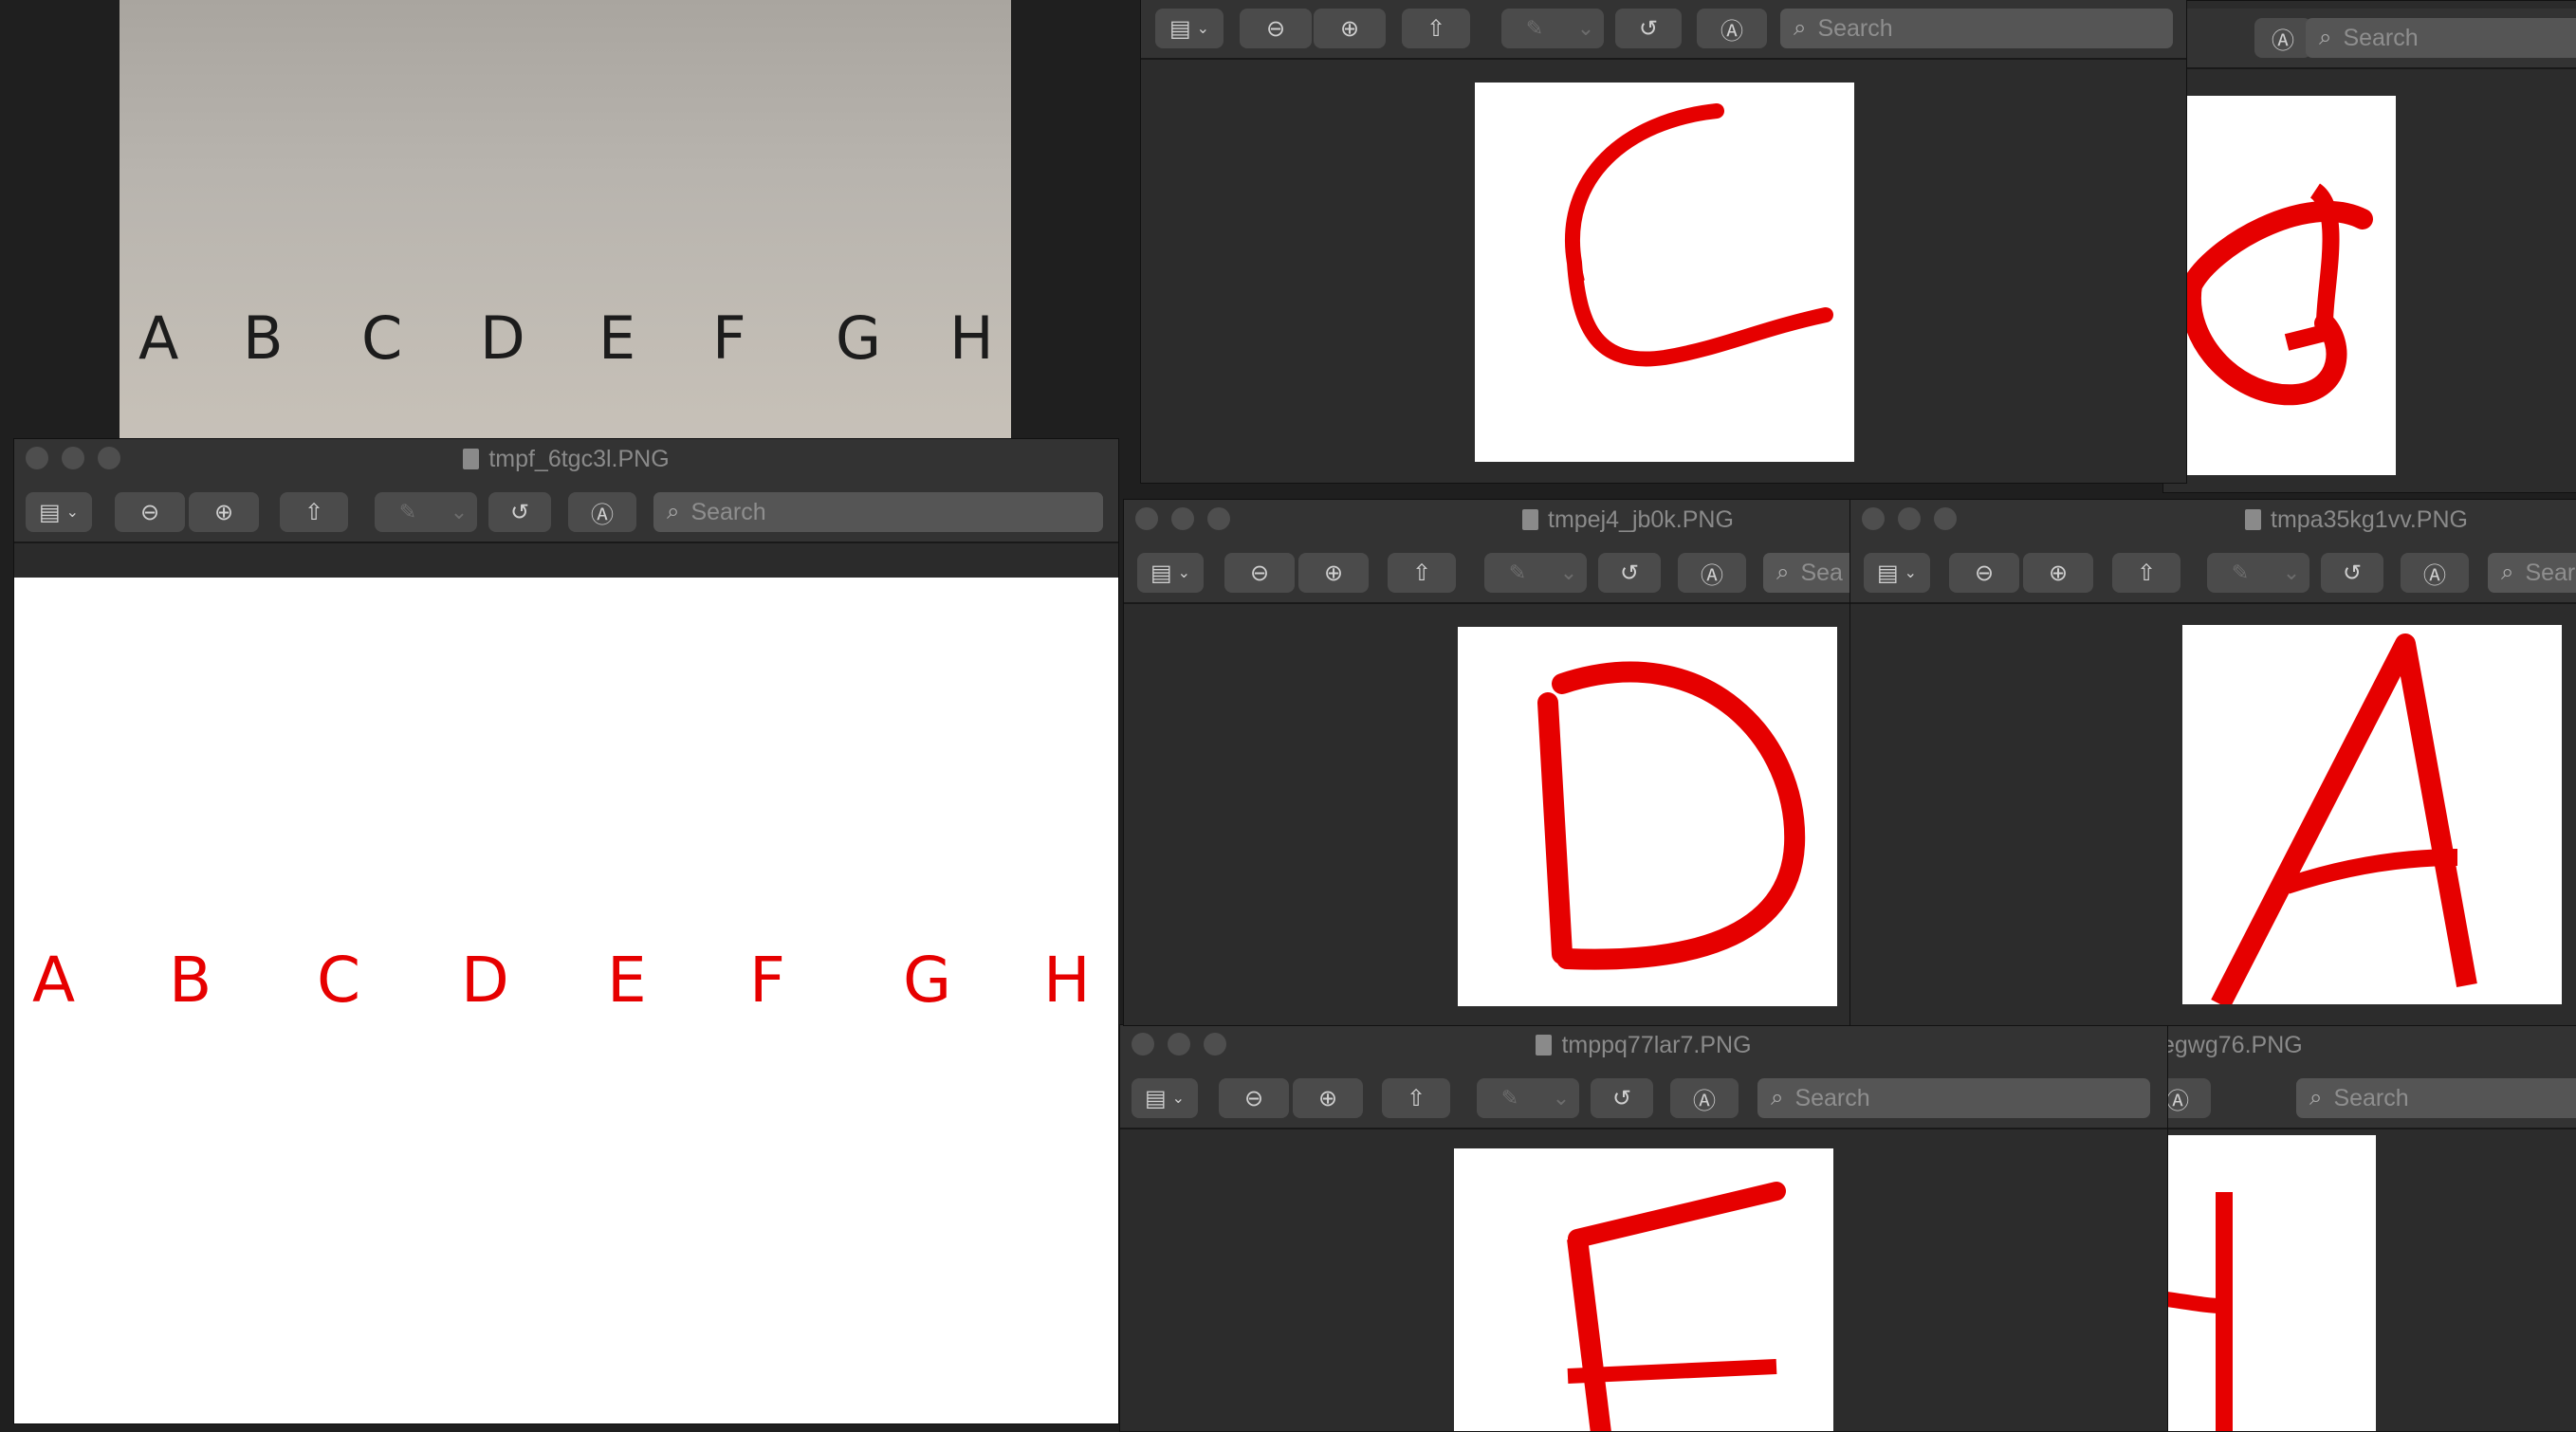  Describe the element at coordinates (1664, 272) in the screenshot. I see `letter-image-c` at that location.